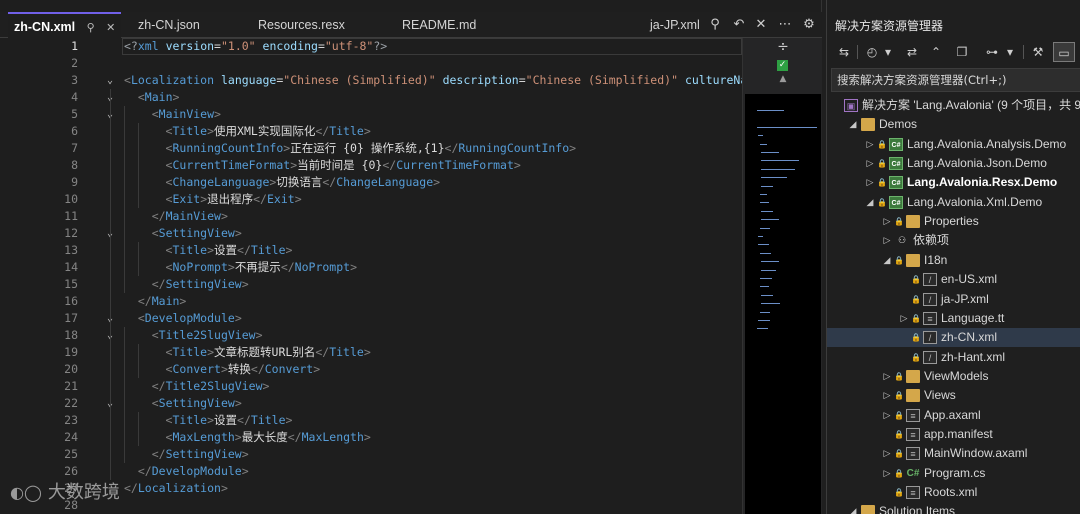  What do you see at coordinates (169, 25) in the screenshot?
I see `tab-zh-cn-json: zh-CN.json` at bounding box center [169, 25].